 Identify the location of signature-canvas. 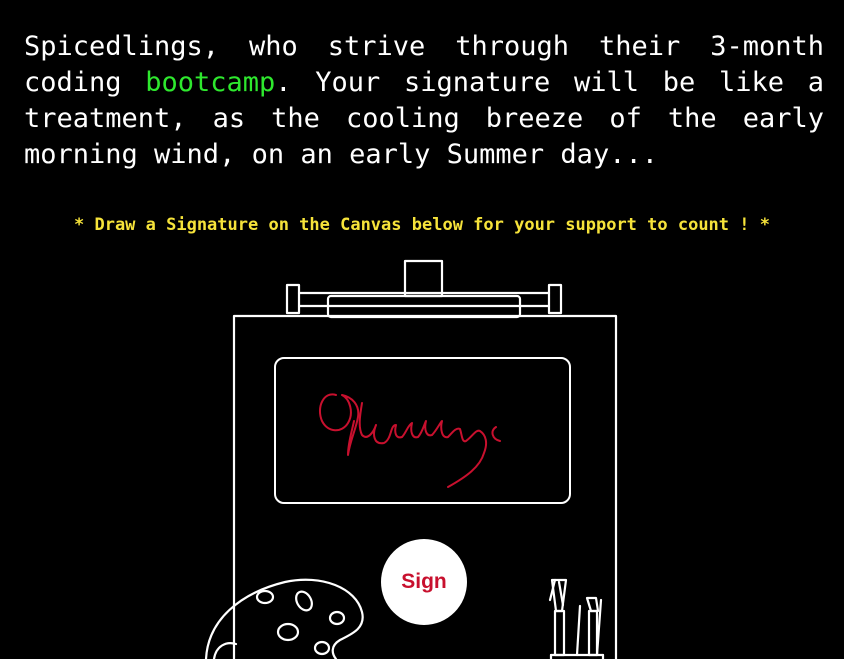
(422, 430).